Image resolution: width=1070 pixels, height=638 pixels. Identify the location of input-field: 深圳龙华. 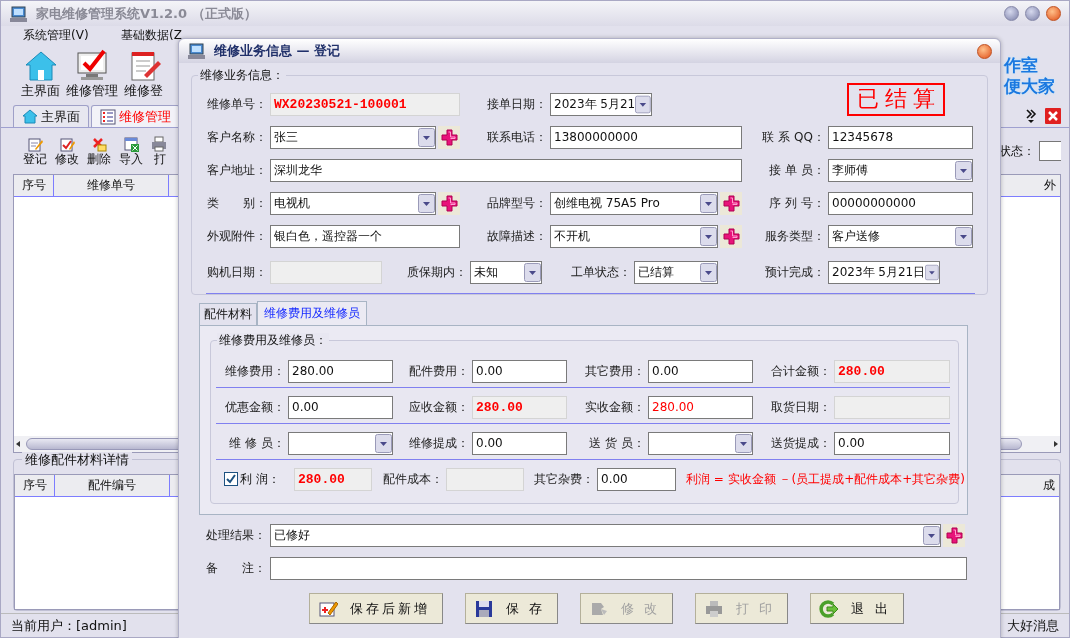
(506, 170).